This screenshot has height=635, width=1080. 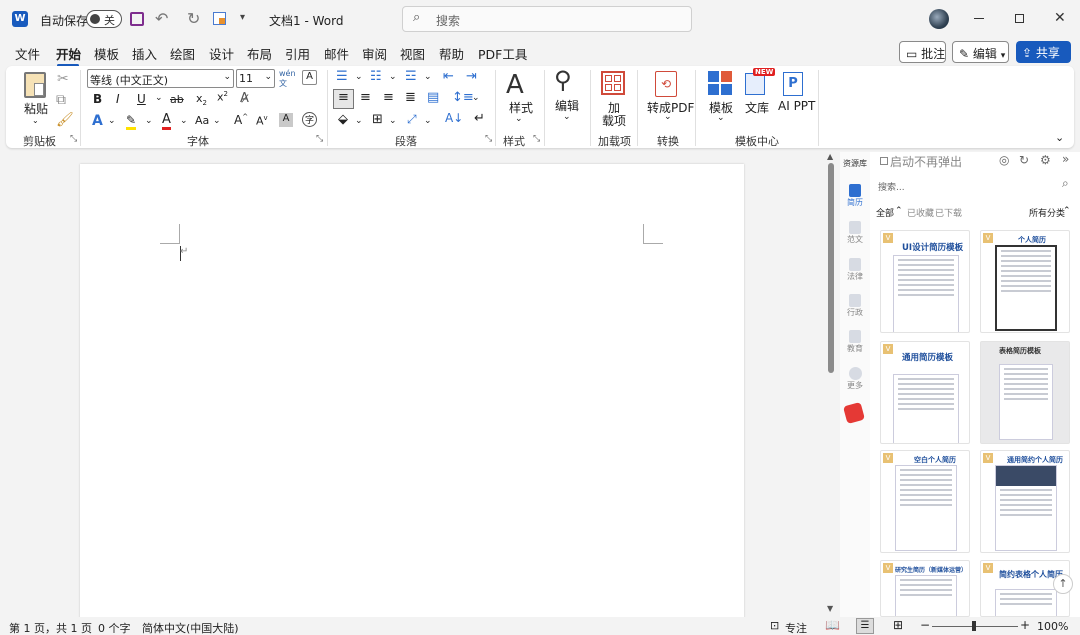 What do you see at coordinates (262, 121) in the screenshot?
I see `shrink-font-icon: Av` at bounding box center [262, 121].